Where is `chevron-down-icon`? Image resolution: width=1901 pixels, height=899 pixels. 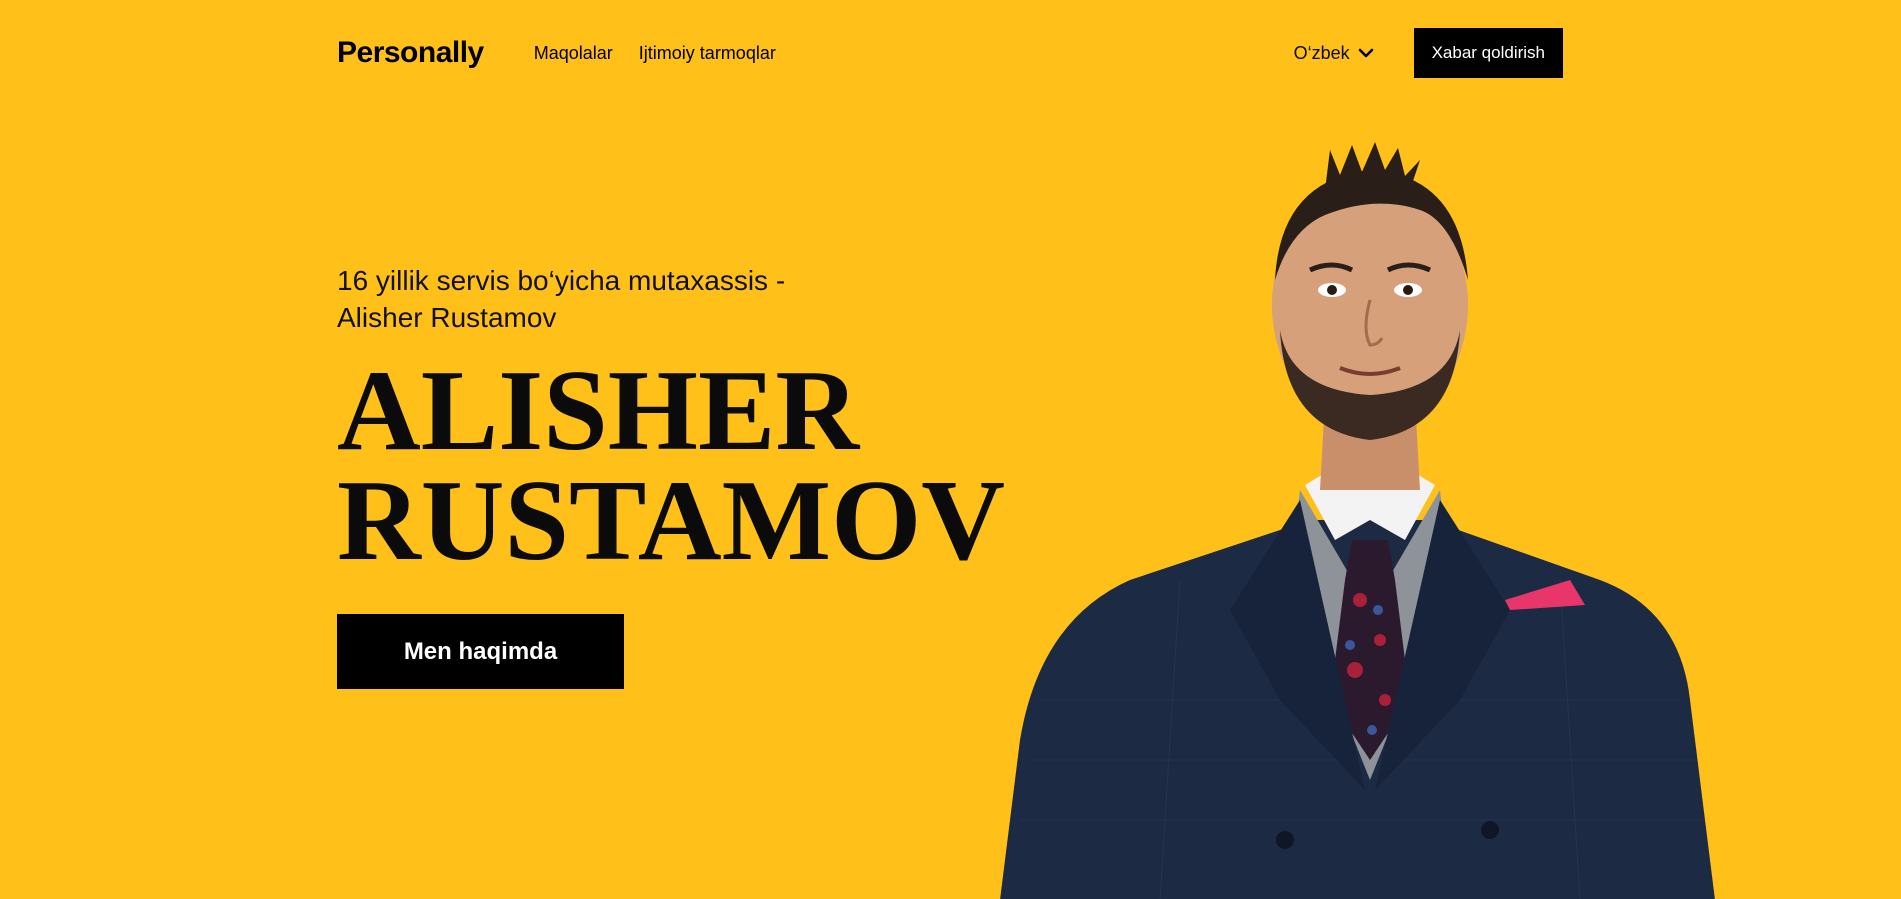
chevron-down-icon is located at coordinates (1365, 53).